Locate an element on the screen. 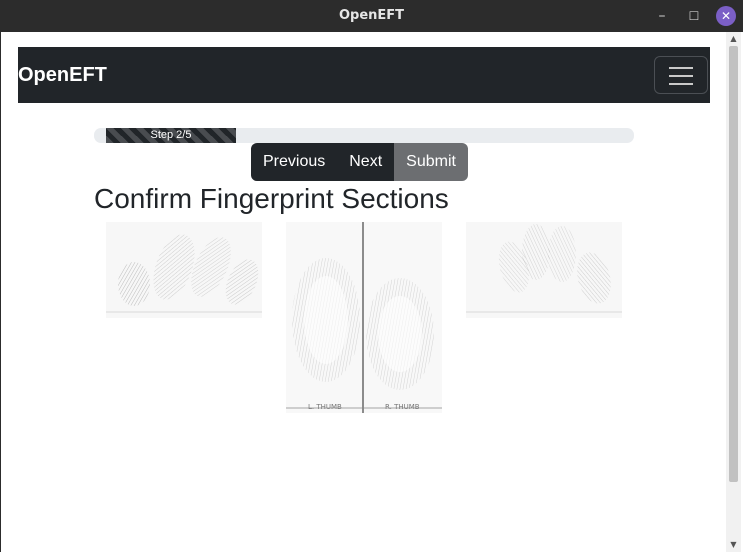 Image resolution: width=743 pixels, height=552 pixels. scroll-up-icon: ▲ is located at coordinates (733, 39).